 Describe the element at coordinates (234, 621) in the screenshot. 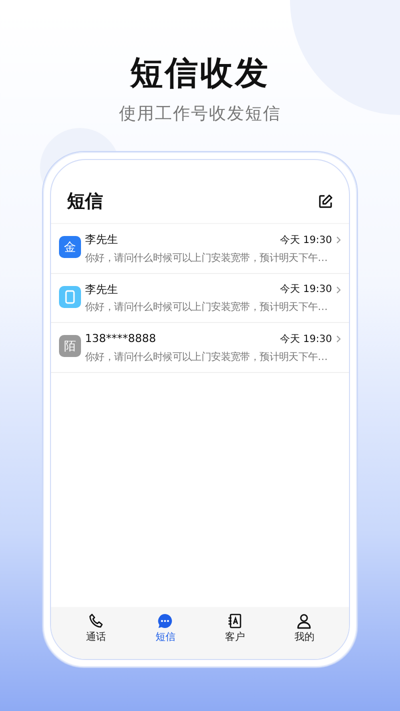

I see `contact-book-icon` at that location.